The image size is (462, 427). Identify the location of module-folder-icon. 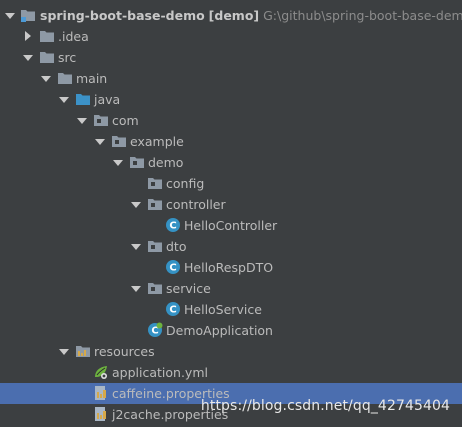
(28, 15).